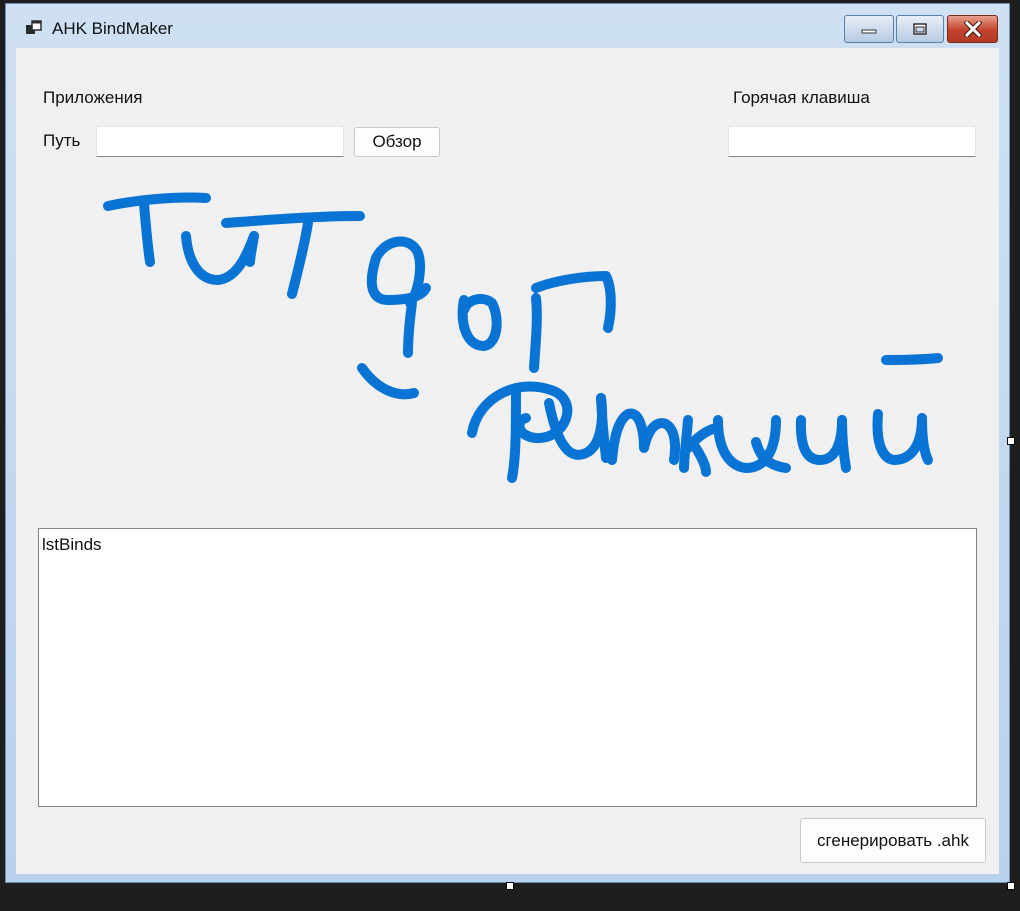 This screenshot has height=911, width=1020. Describe the element at coordinates (1011, 441) in the screenshot. I see `resize-handle-right` at that location.